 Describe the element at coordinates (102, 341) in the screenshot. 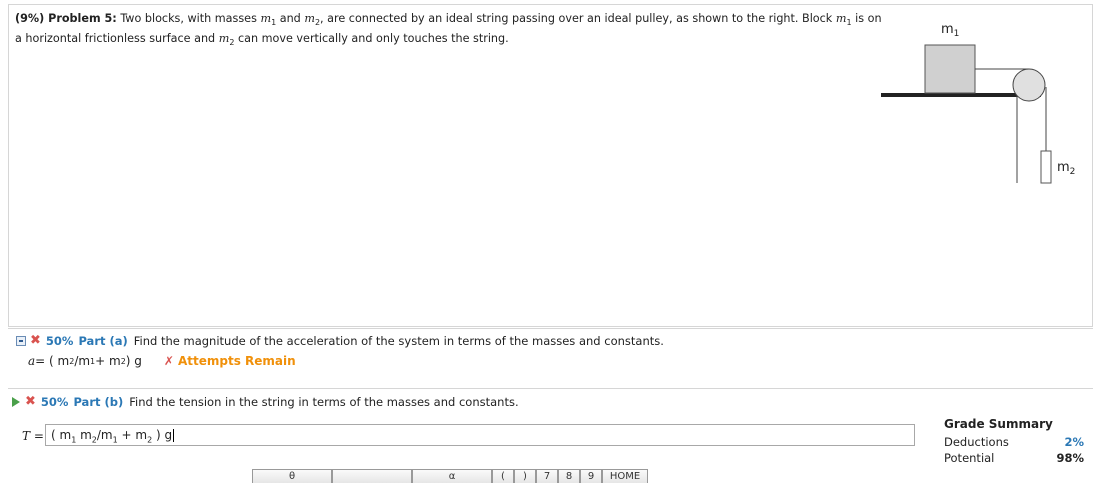

I see `part-a-label: Part (a)` at that location.